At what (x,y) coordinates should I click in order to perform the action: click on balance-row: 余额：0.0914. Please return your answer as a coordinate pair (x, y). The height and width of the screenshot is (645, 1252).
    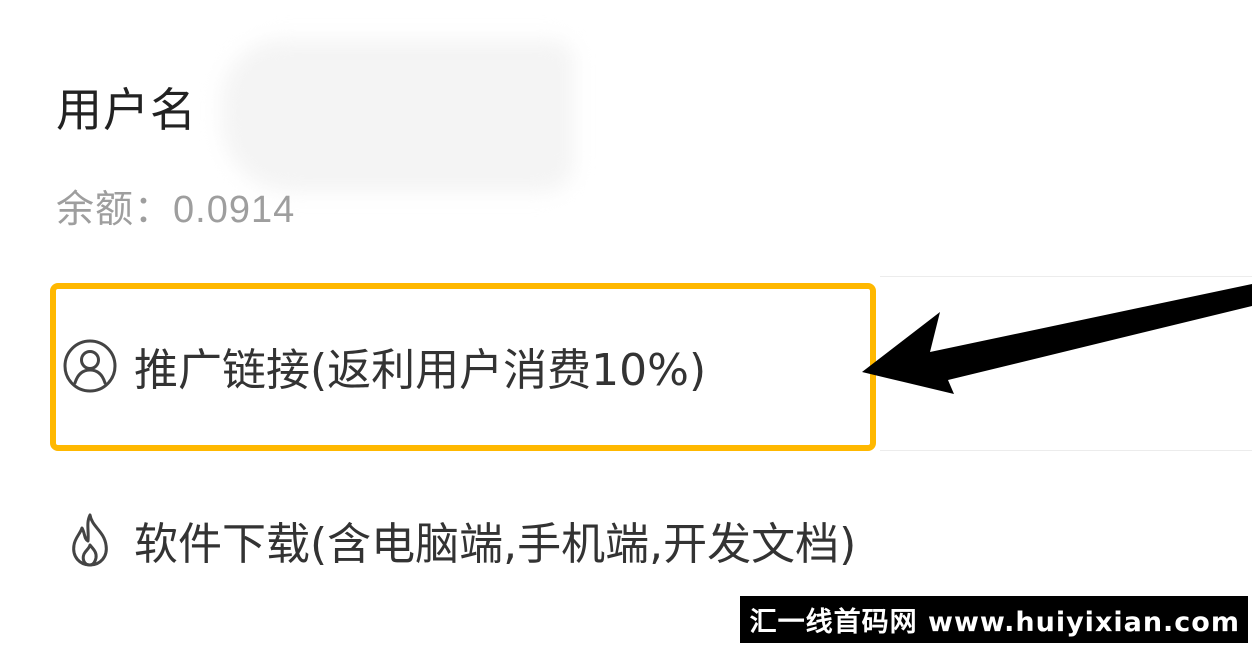
    Looking at the image, I should click on (175, 205).